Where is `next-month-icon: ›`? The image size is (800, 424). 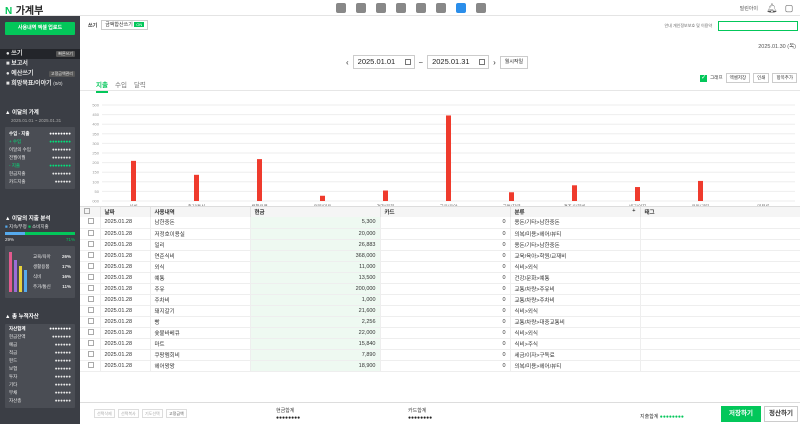
next-month-icon: › is located at coordinates (494, 62).